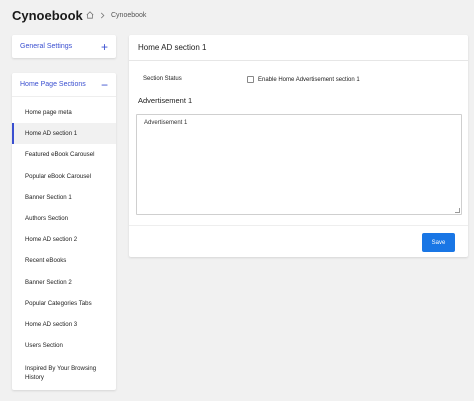  I want to click on sidebar-item-home-ad-section-1: Home AD section 1, so click(64, 134).